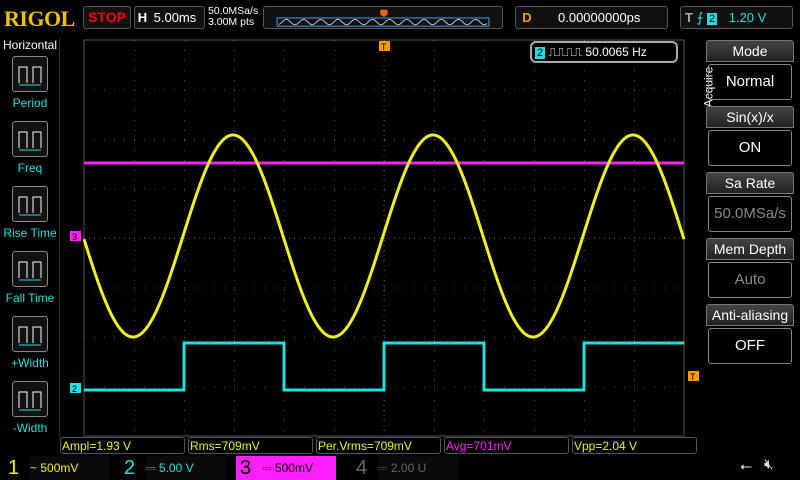  I want to click on counter-channel: 2, so click(540, 53).